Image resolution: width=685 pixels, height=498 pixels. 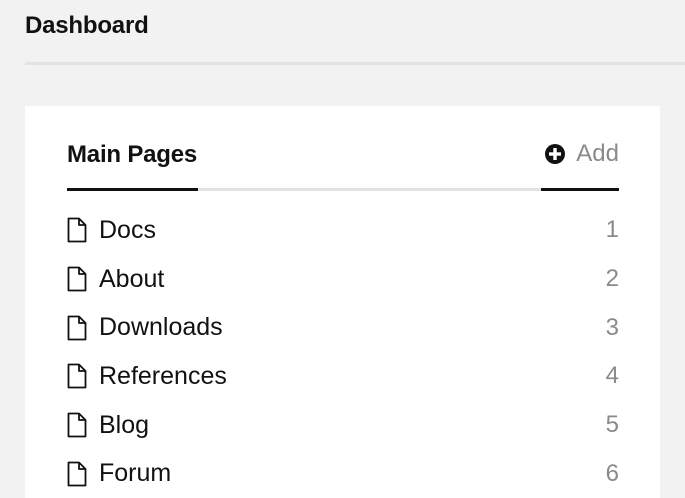 I want to click on add-page-button: Add, so click(x=581, y=154).